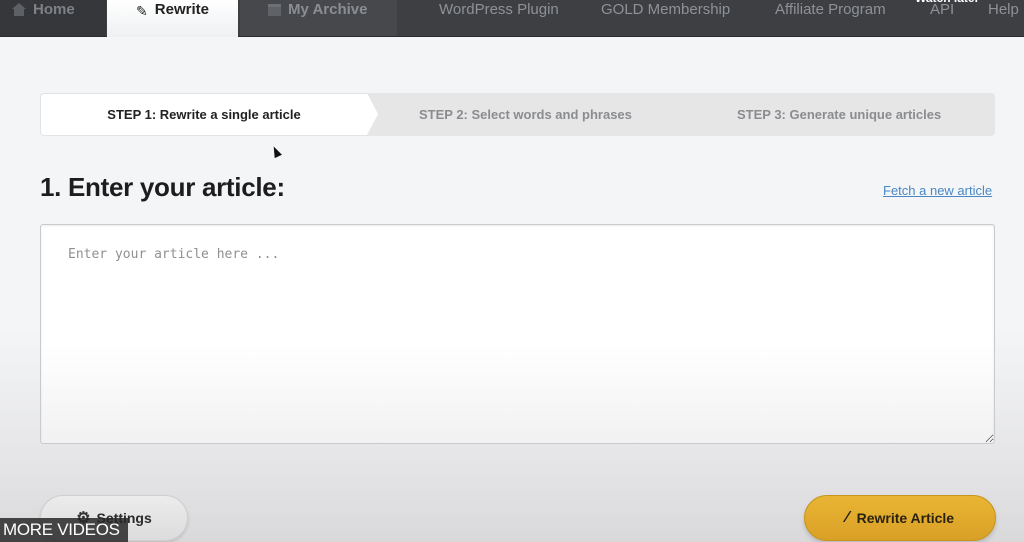 The width and height of the screenshot is (1024, 542). I want to click on step-1-active: STEP 1: Rewrite a single article, so click(204, 114).